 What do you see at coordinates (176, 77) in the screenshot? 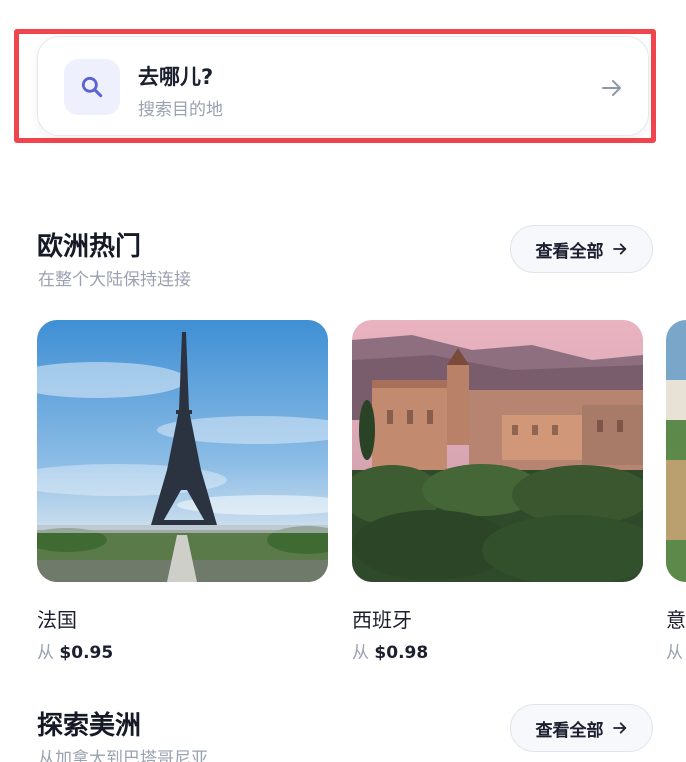
I see `search-title: 去哪儿?` at bounding box center [176, 77].